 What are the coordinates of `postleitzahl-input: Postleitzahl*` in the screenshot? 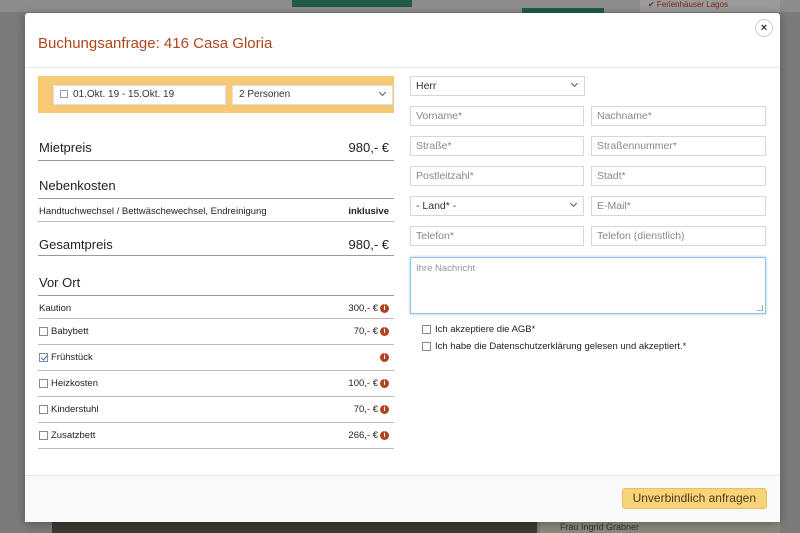 It's located at (497, 176).